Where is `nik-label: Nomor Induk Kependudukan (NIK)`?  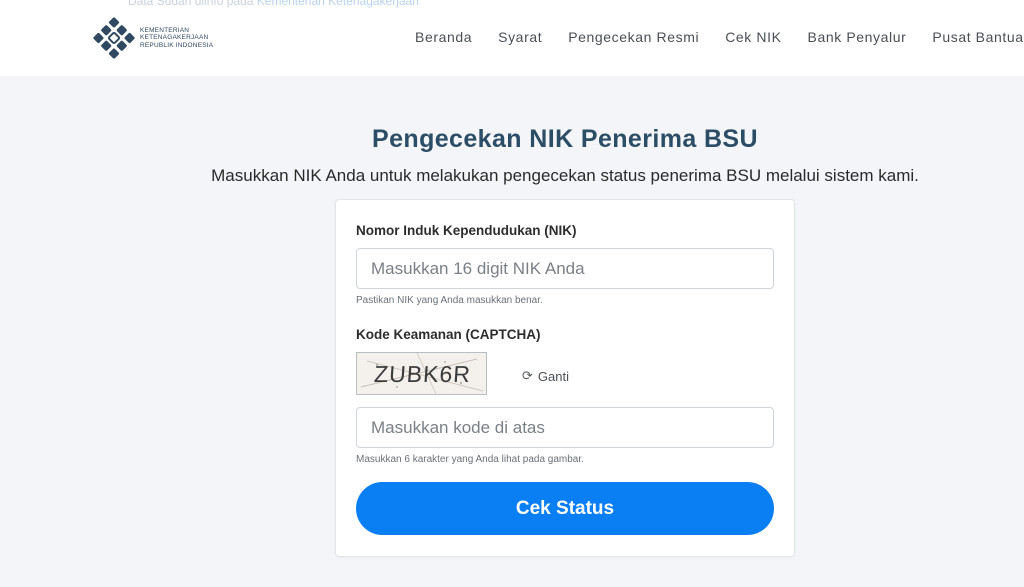 nik-label: Nomor Induk Kependudukan (NIK) is located at coordinates (466, 230).